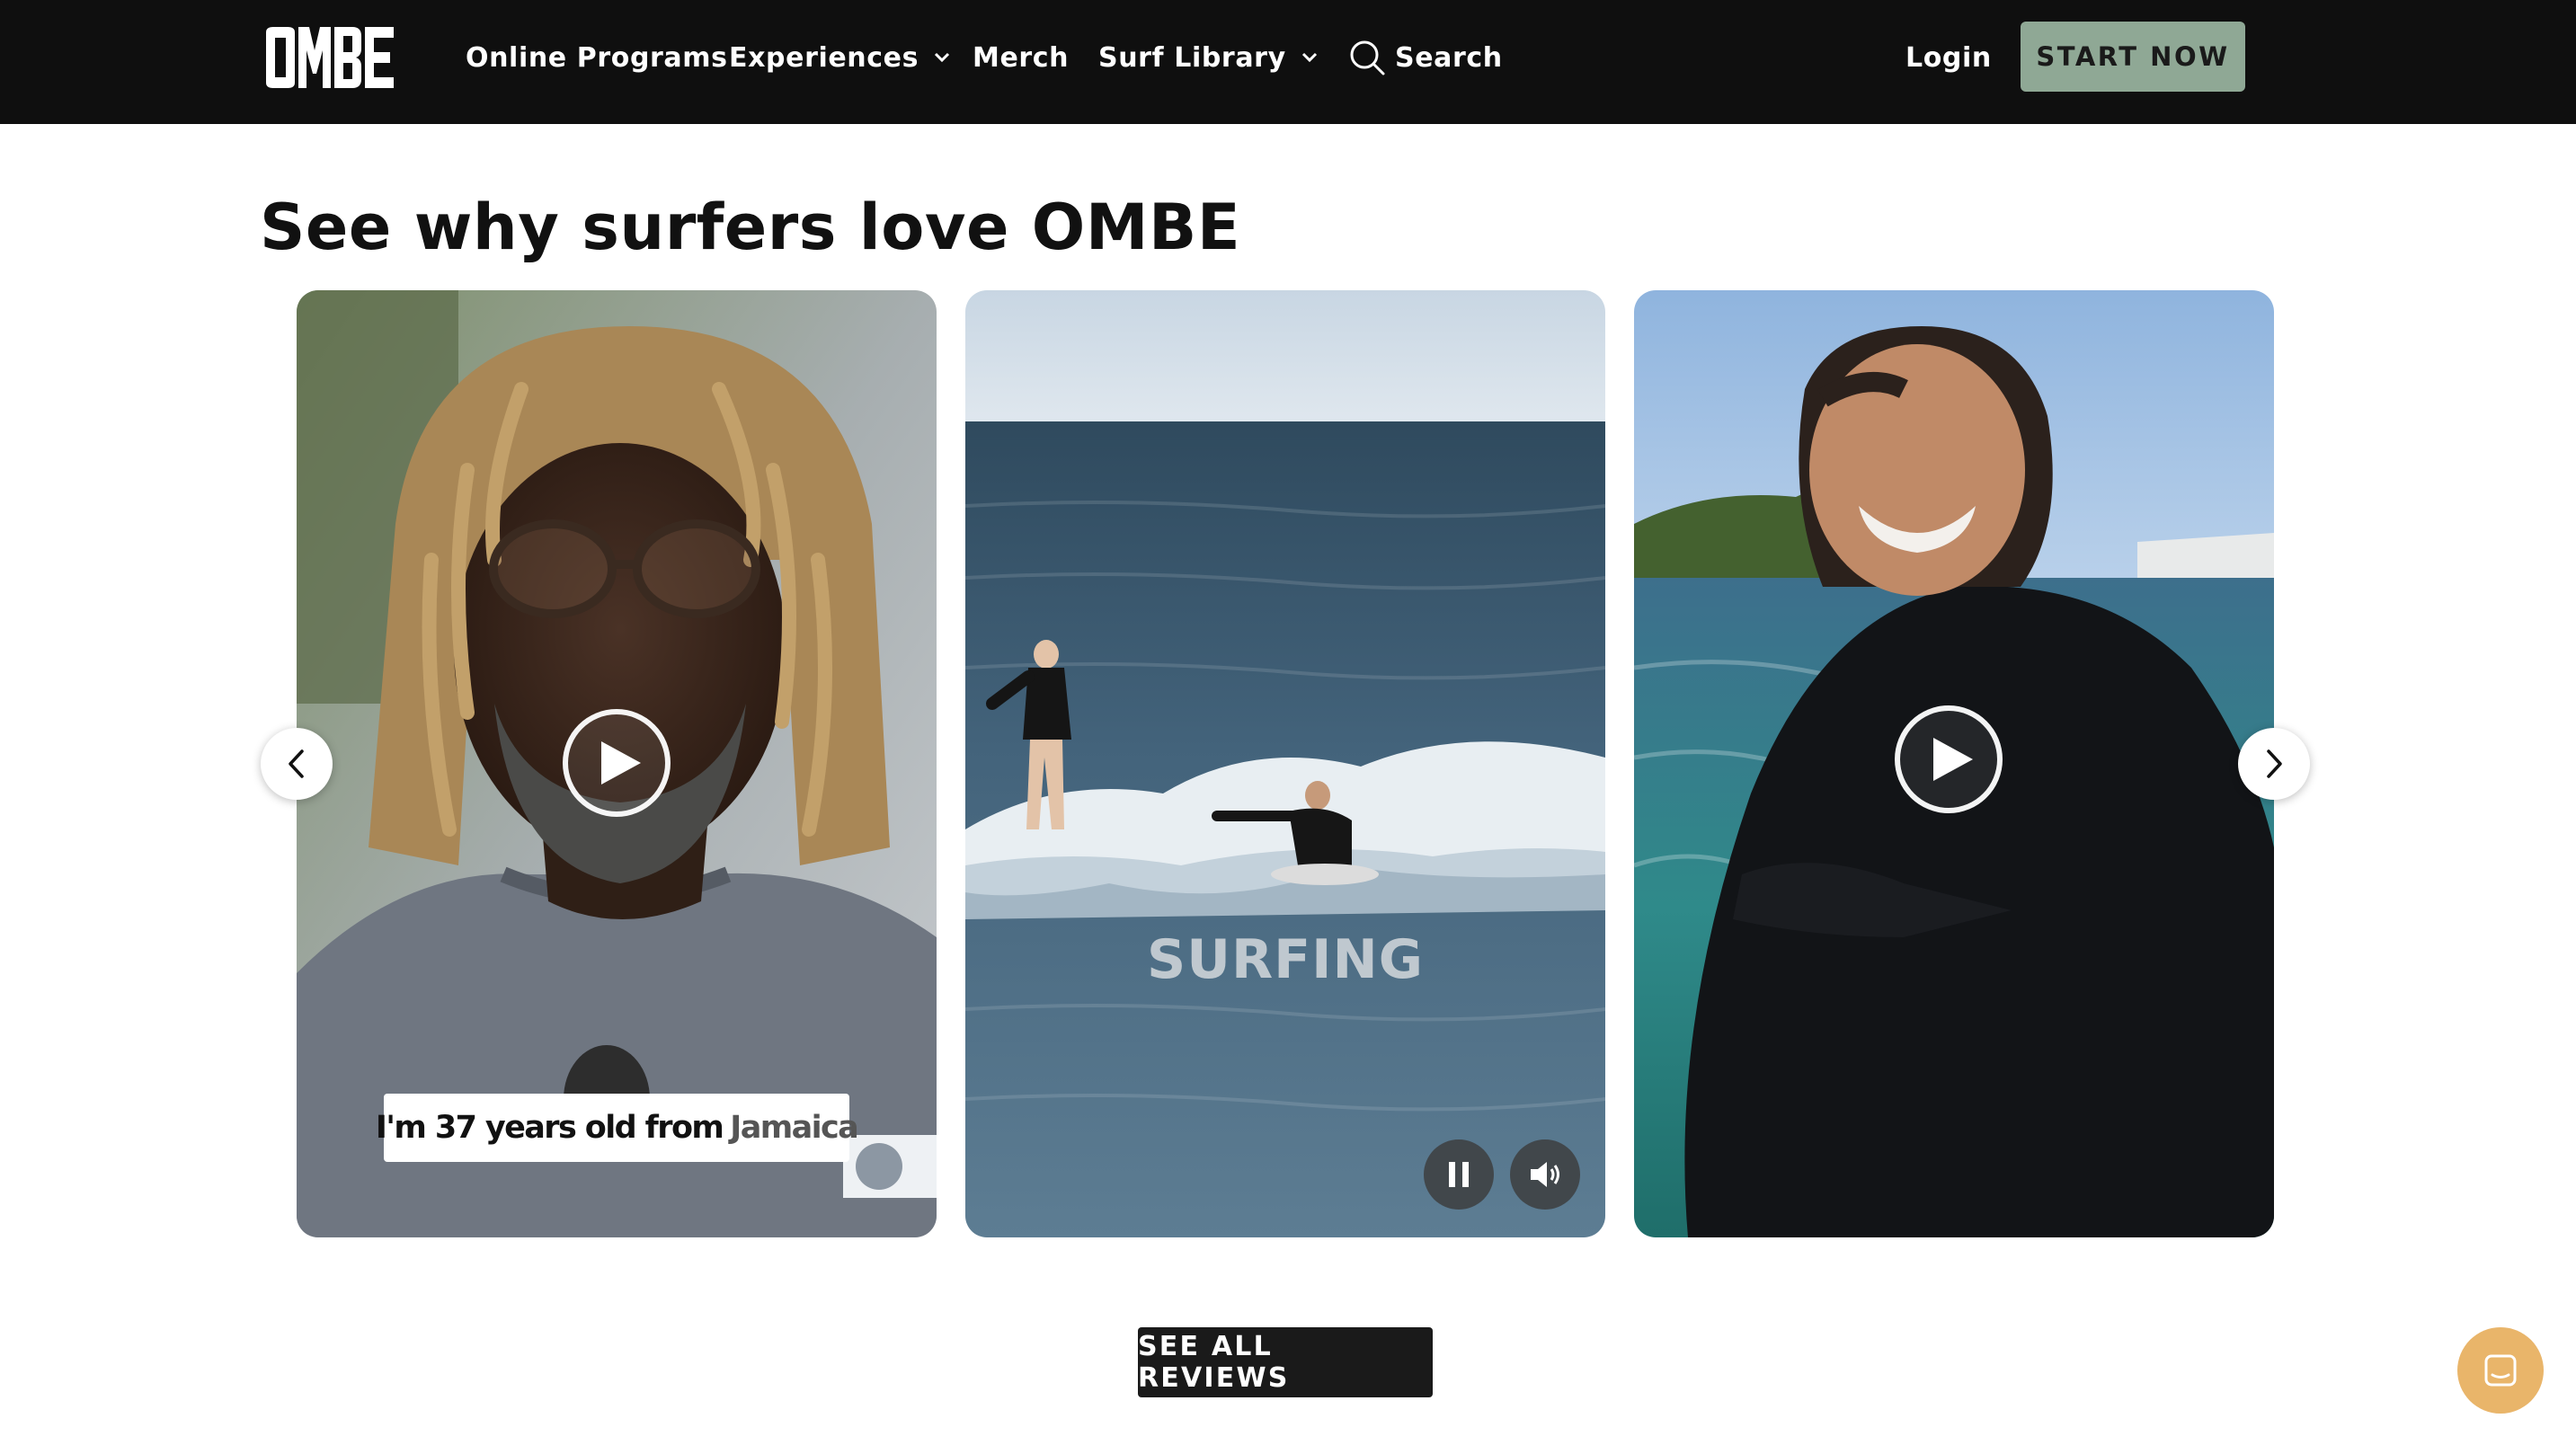 The width and height of the screenshot is (2576, 1445). I want to click on nav-link-experiences: Experiences, so click(840, 57).